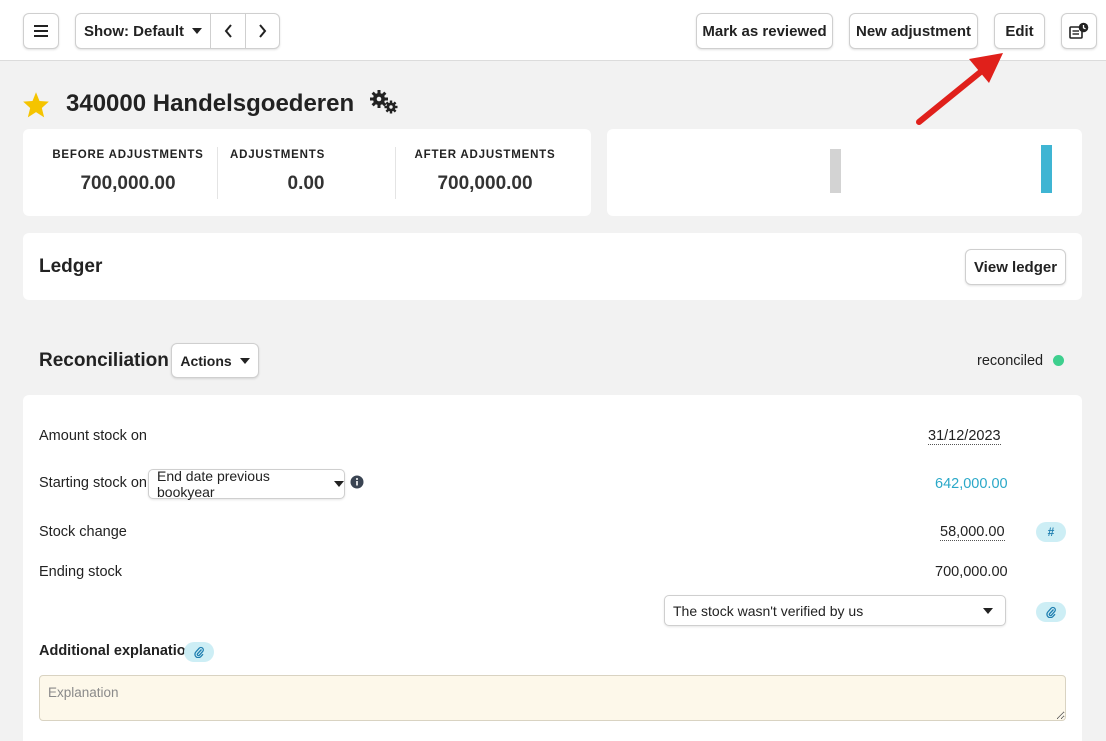 This screenshot has width=1106, height=741. What do you see at coordinates (959, 89) in the screenshot?
I see `annotation-arrow-icon` at bounding box center [959, 89].